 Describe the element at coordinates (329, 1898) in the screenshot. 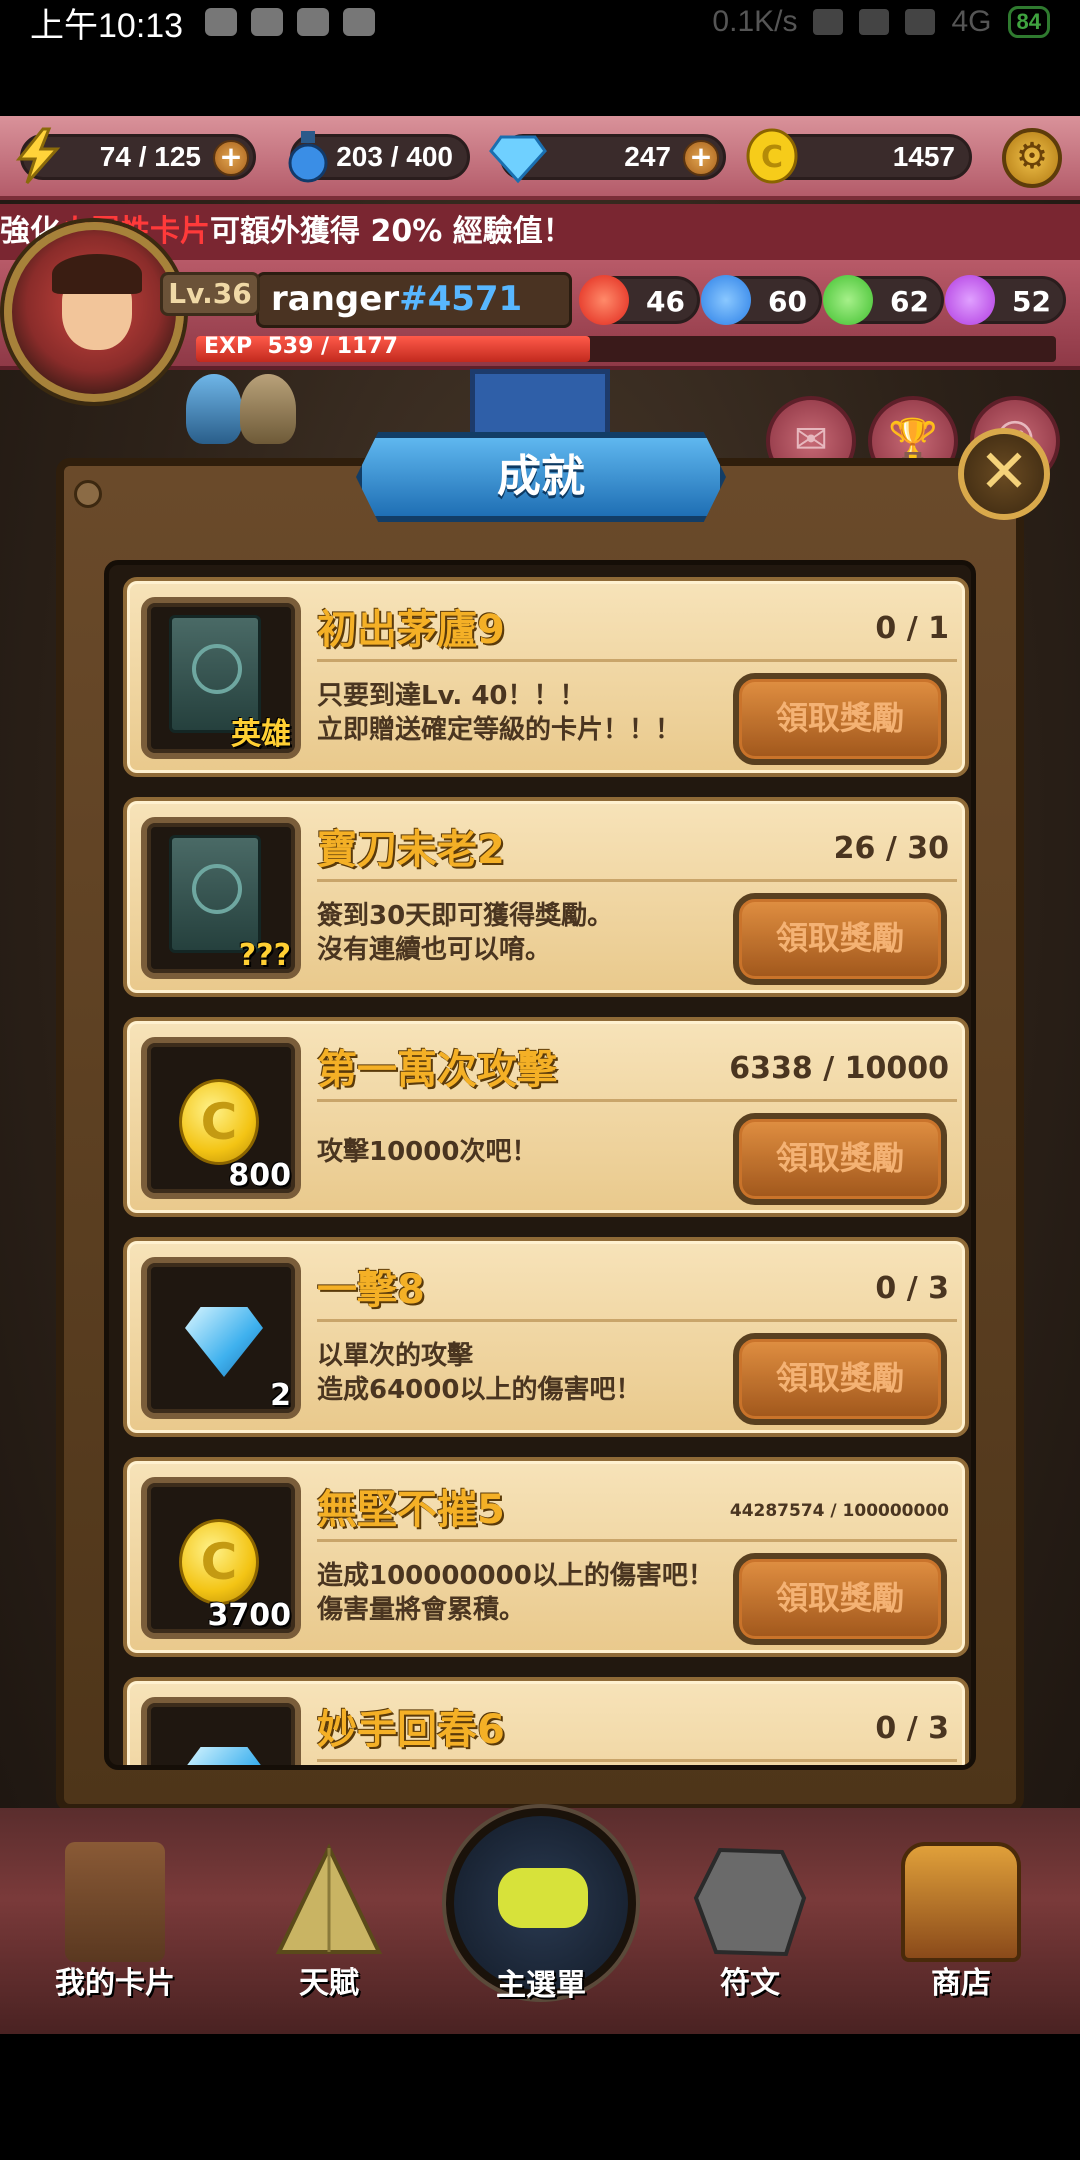

I see `pyramid-icon` at that location.